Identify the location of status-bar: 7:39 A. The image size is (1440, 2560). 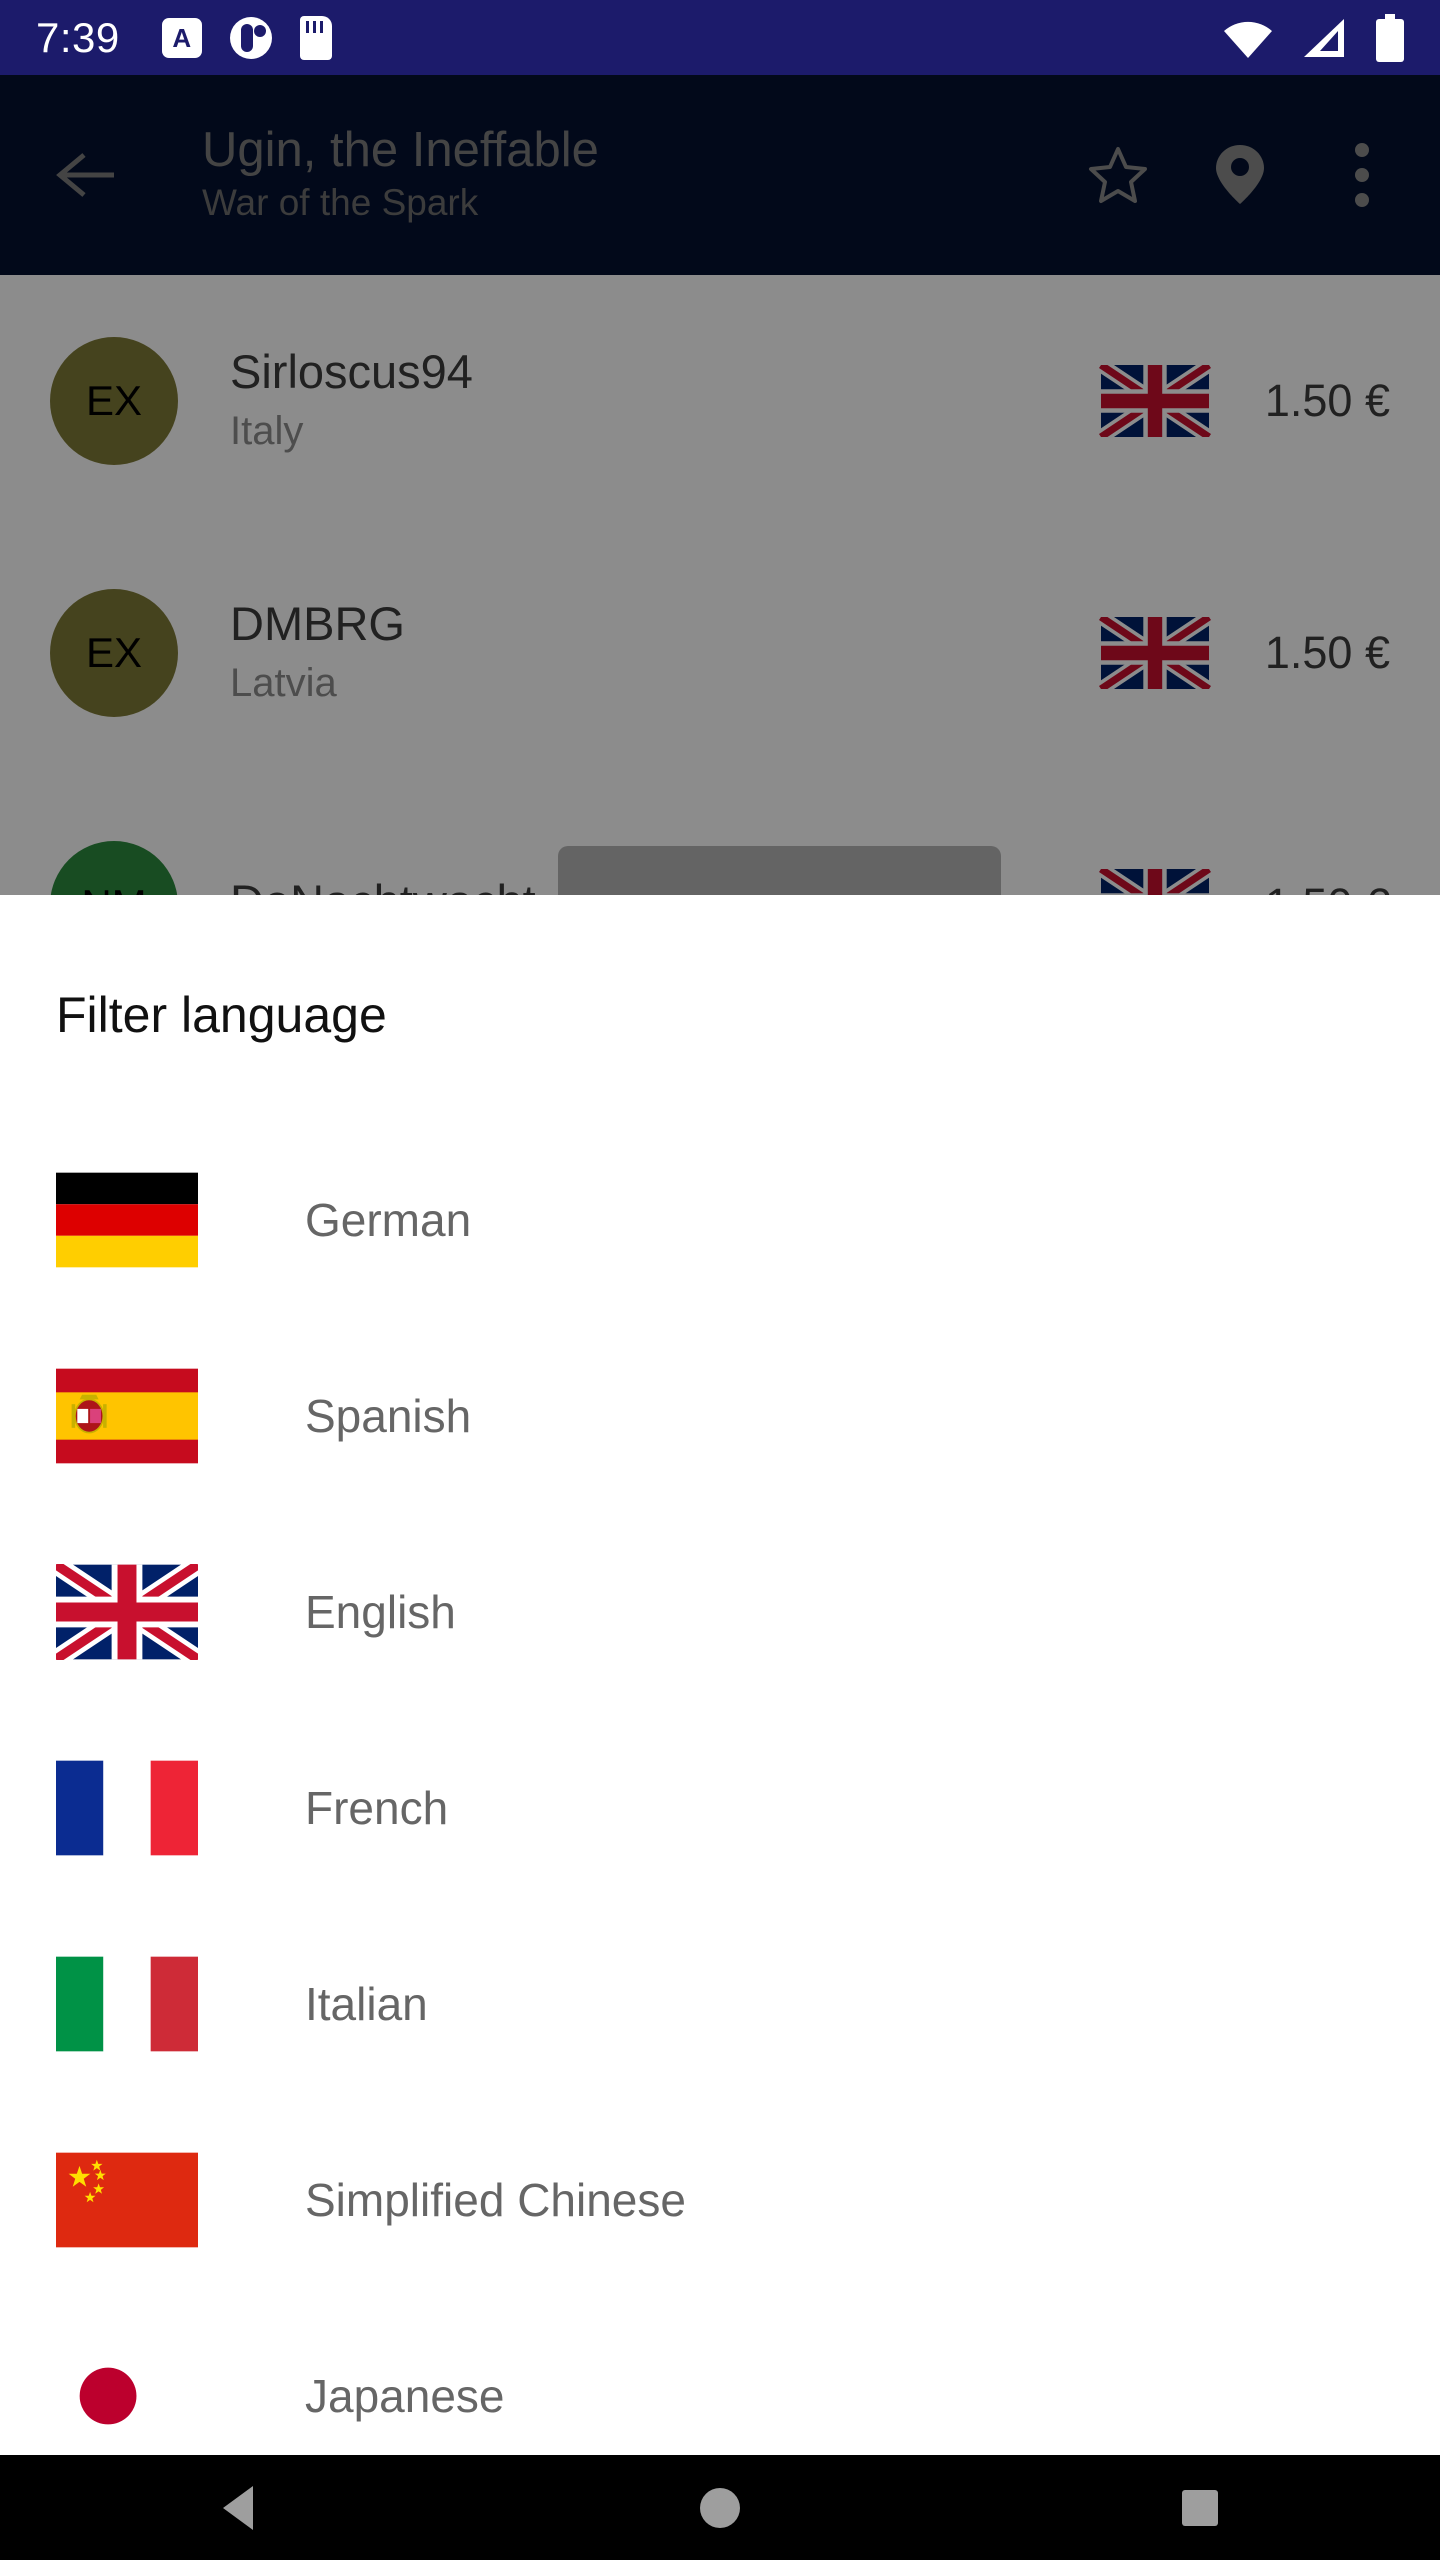
(720, 37).